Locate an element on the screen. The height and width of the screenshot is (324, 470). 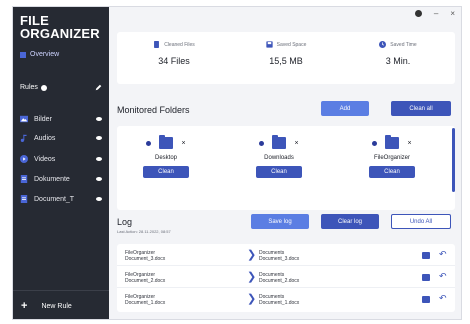
sidebar-item-label: Dokumente is located at coordinates (52, 179).